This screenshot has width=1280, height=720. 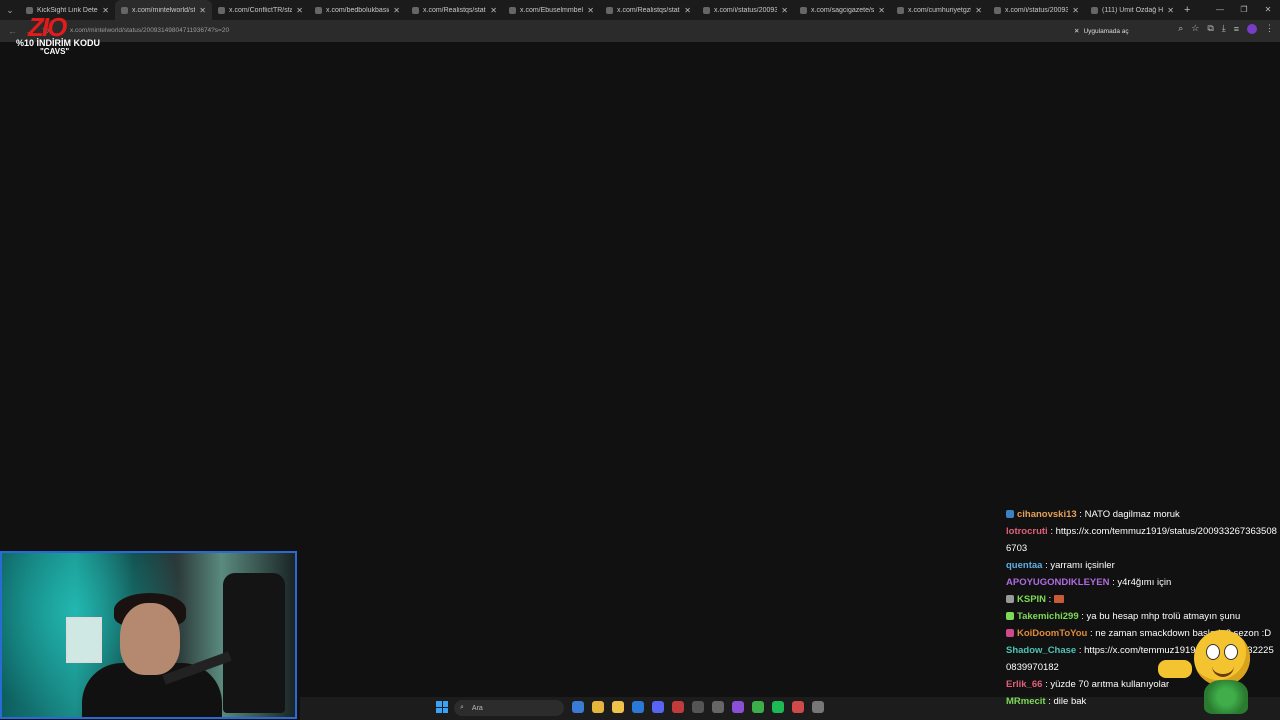 I want to click on browser-tab: x.com/bedbolukbasi/s ✕, so click(x=357, y=10).